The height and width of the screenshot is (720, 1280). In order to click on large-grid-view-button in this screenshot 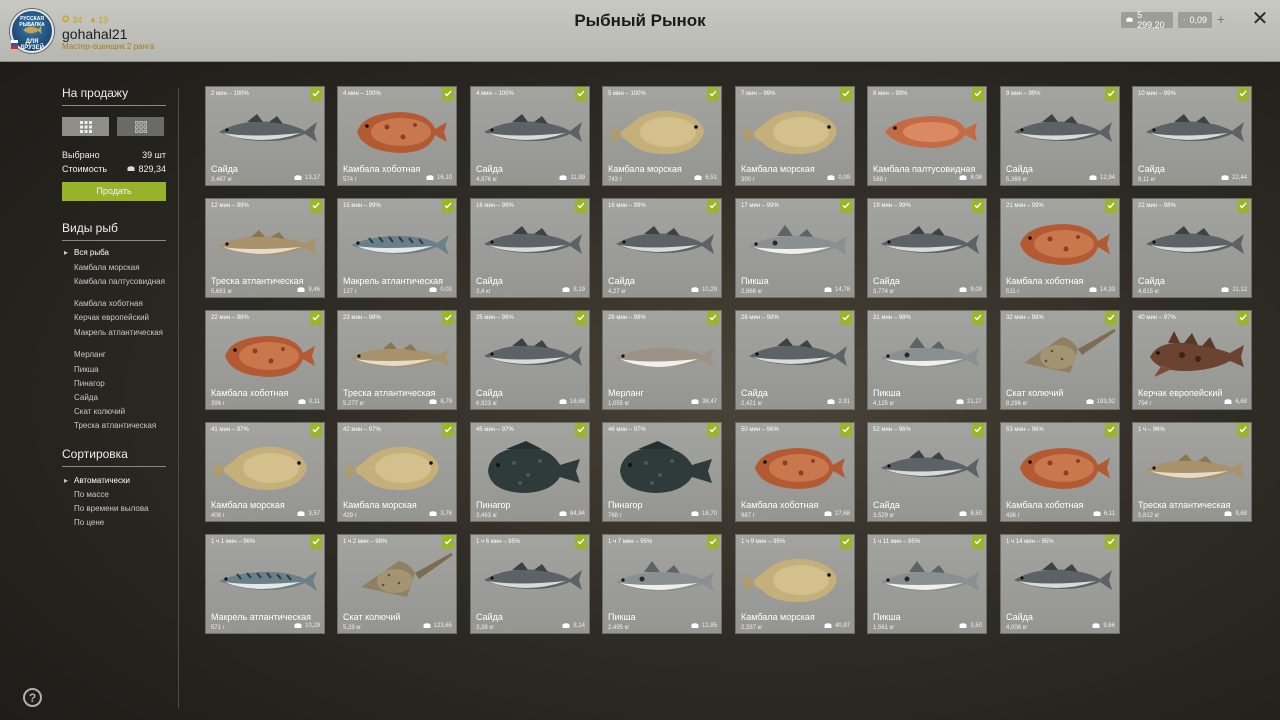, I will do `click(85, 126)`.